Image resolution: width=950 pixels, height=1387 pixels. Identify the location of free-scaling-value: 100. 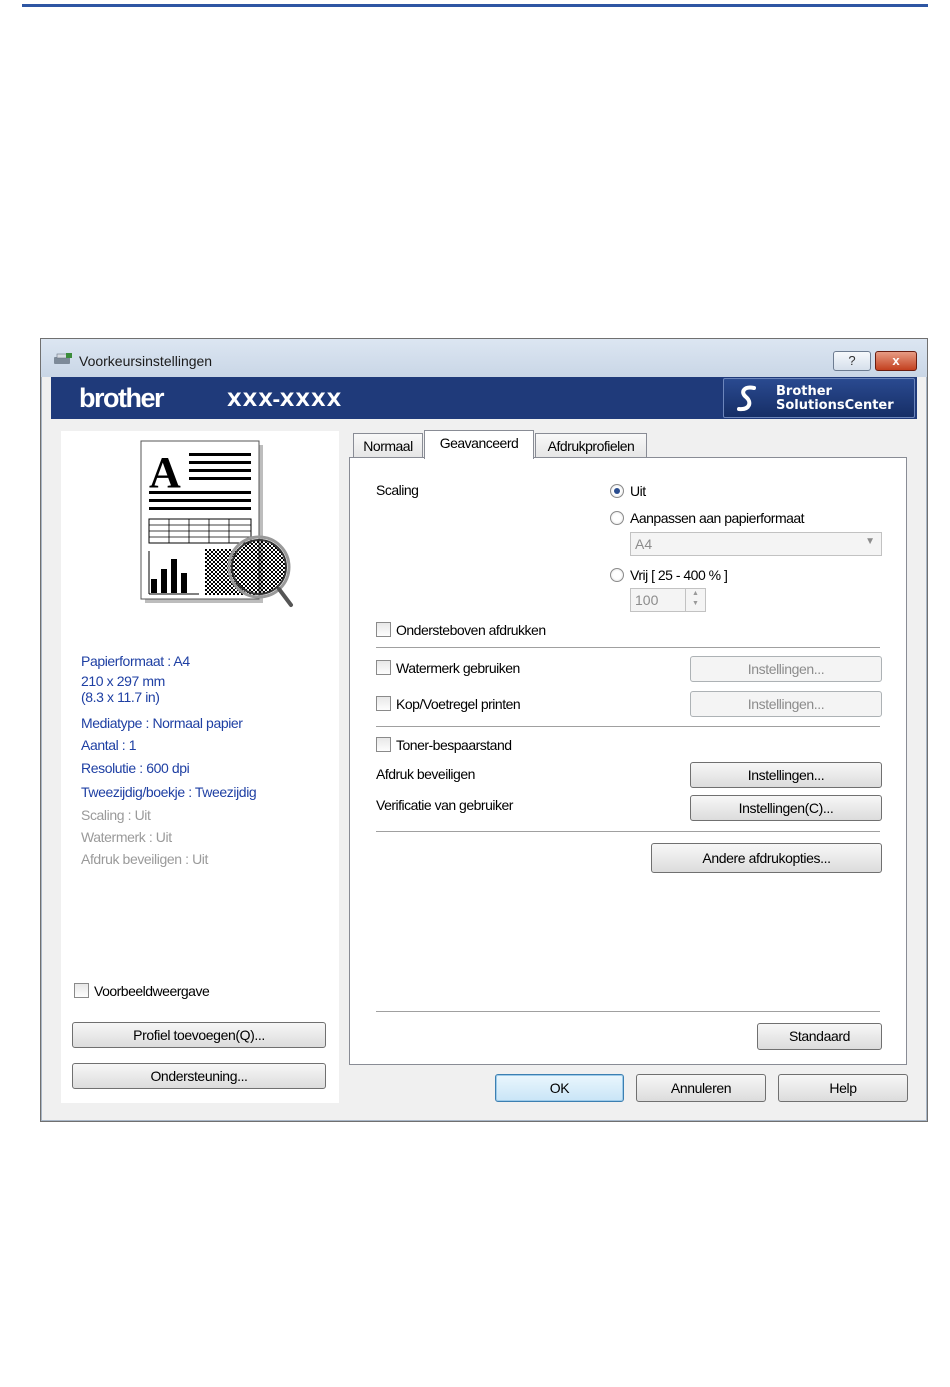
(647, 600).